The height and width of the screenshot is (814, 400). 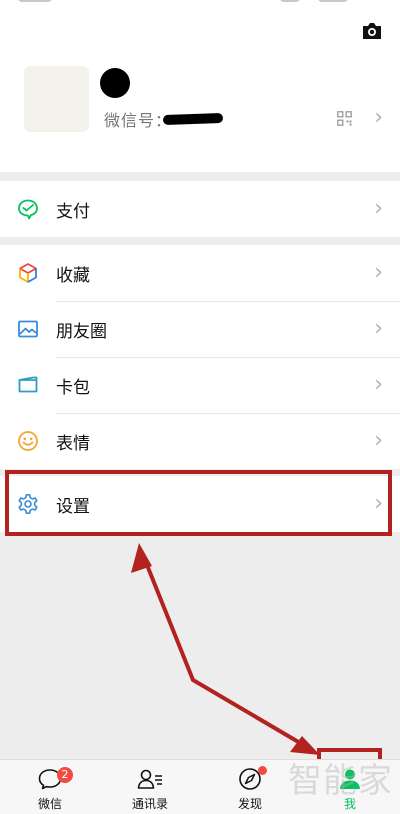 What do you see at coordinates (65, 775) in the screenshot?
I see `unread-badge: 2` at bounding box center [65, 775].